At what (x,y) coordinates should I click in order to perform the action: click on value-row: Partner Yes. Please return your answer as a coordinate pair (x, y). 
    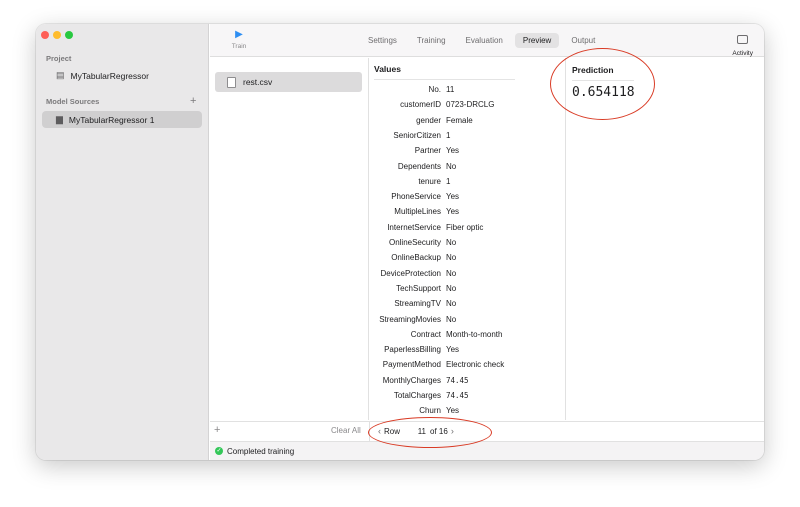
    Looking at the image, I should click on (468, 153).